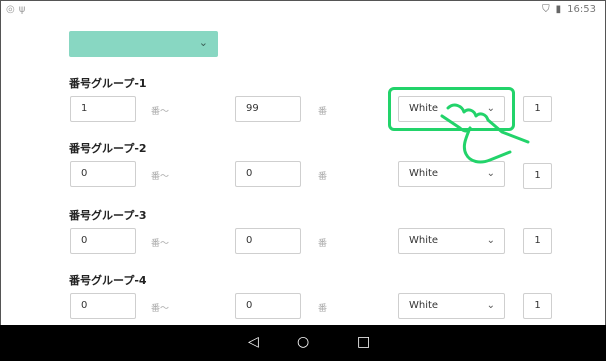  Describe the element at coordinates (108, 215) in the screenshot. I see `group-title-3: 番号グループ-3` at that location.